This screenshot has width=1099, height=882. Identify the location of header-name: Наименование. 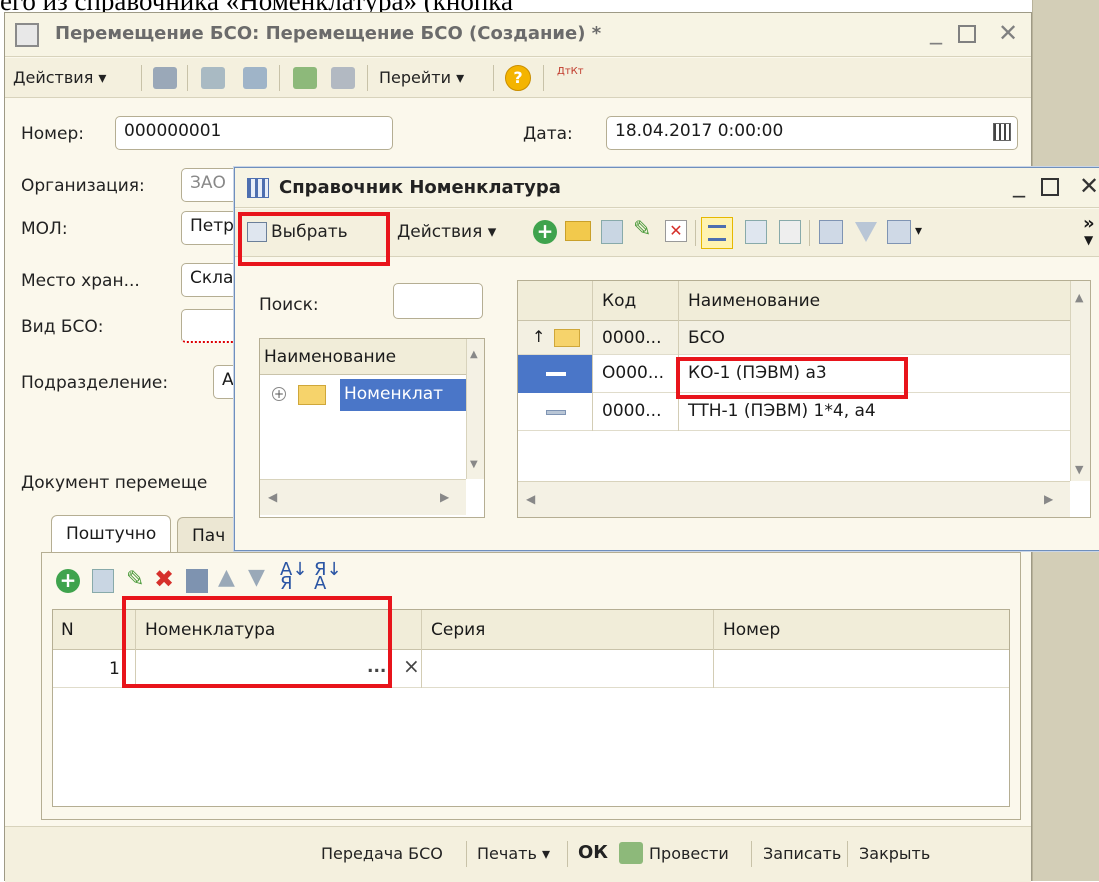
(754, 301).